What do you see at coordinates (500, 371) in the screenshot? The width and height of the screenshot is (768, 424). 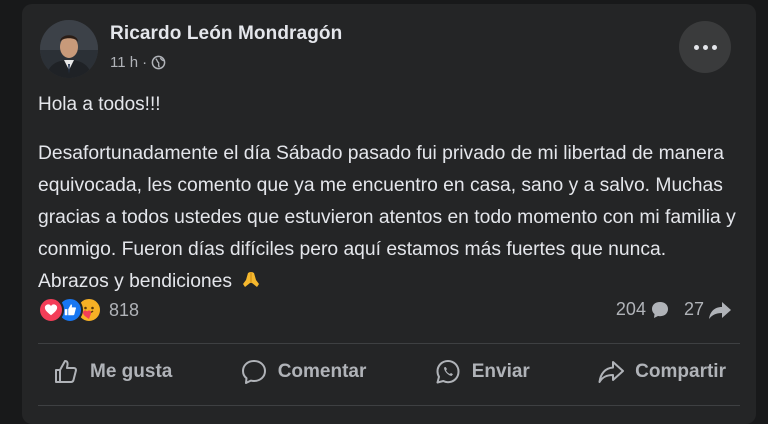 I see `send-label: Enviar` at bounding box center [500, 371].